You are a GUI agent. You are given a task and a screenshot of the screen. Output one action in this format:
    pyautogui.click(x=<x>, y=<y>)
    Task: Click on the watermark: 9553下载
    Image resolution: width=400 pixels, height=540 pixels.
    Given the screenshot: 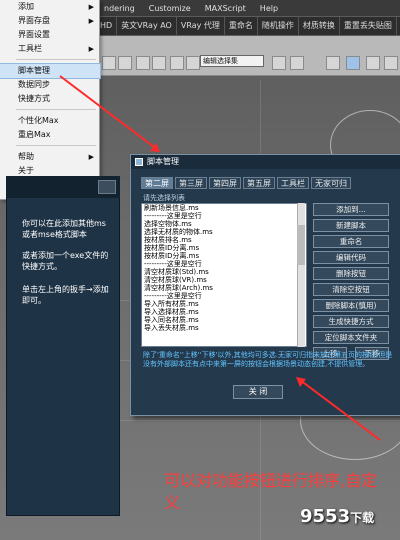 What is the action you would take?
    pyautogui.click(x=337, y=516)
    